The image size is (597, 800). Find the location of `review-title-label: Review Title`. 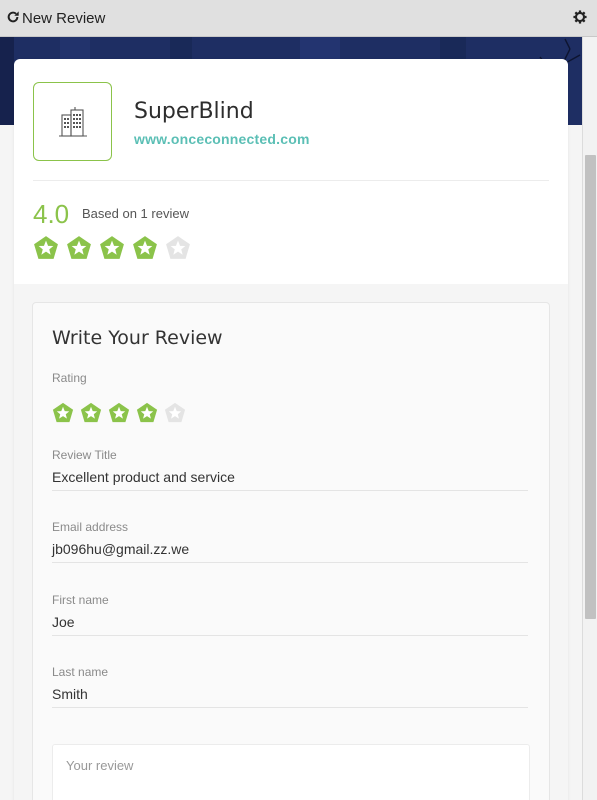

review-title-label: Review Title is located at coordinates (84, 455).